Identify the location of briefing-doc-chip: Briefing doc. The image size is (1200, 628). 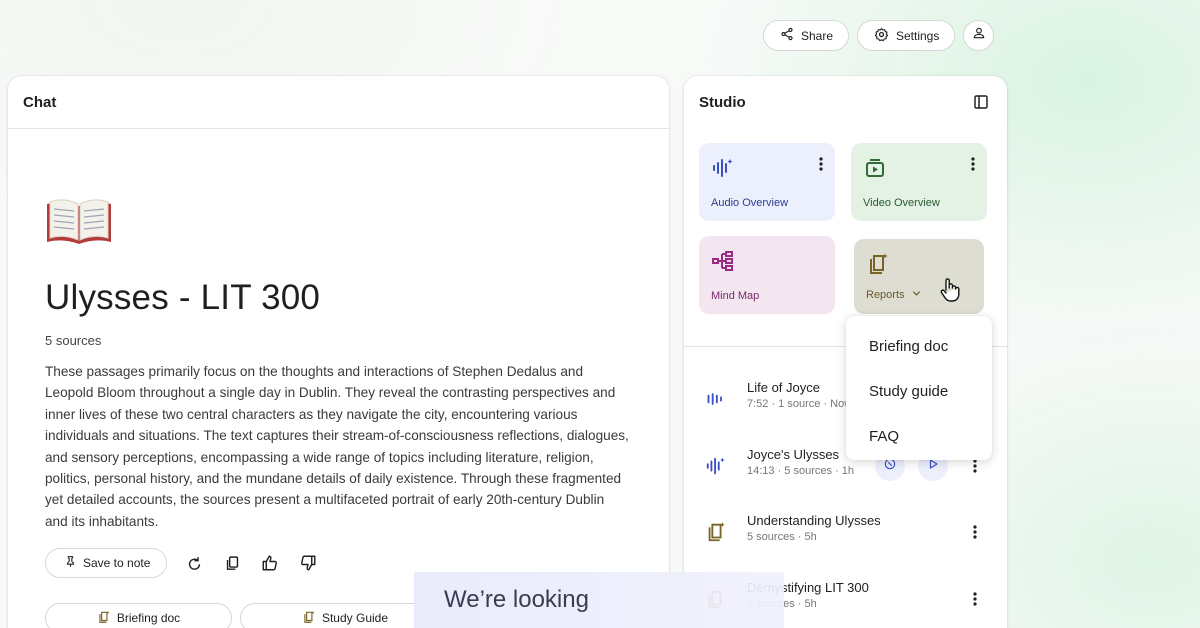
(138, 615).